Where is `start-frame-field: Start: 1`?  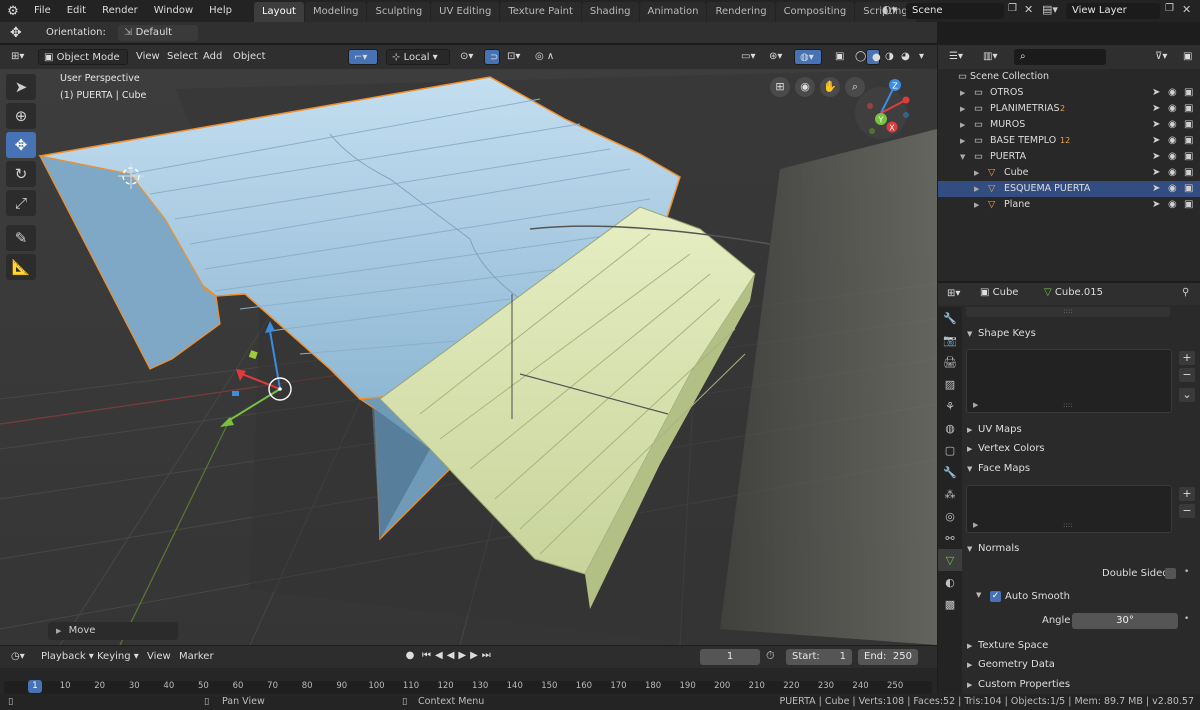
start-frame-field: Start: 1 is located at coordinates (819, 657).